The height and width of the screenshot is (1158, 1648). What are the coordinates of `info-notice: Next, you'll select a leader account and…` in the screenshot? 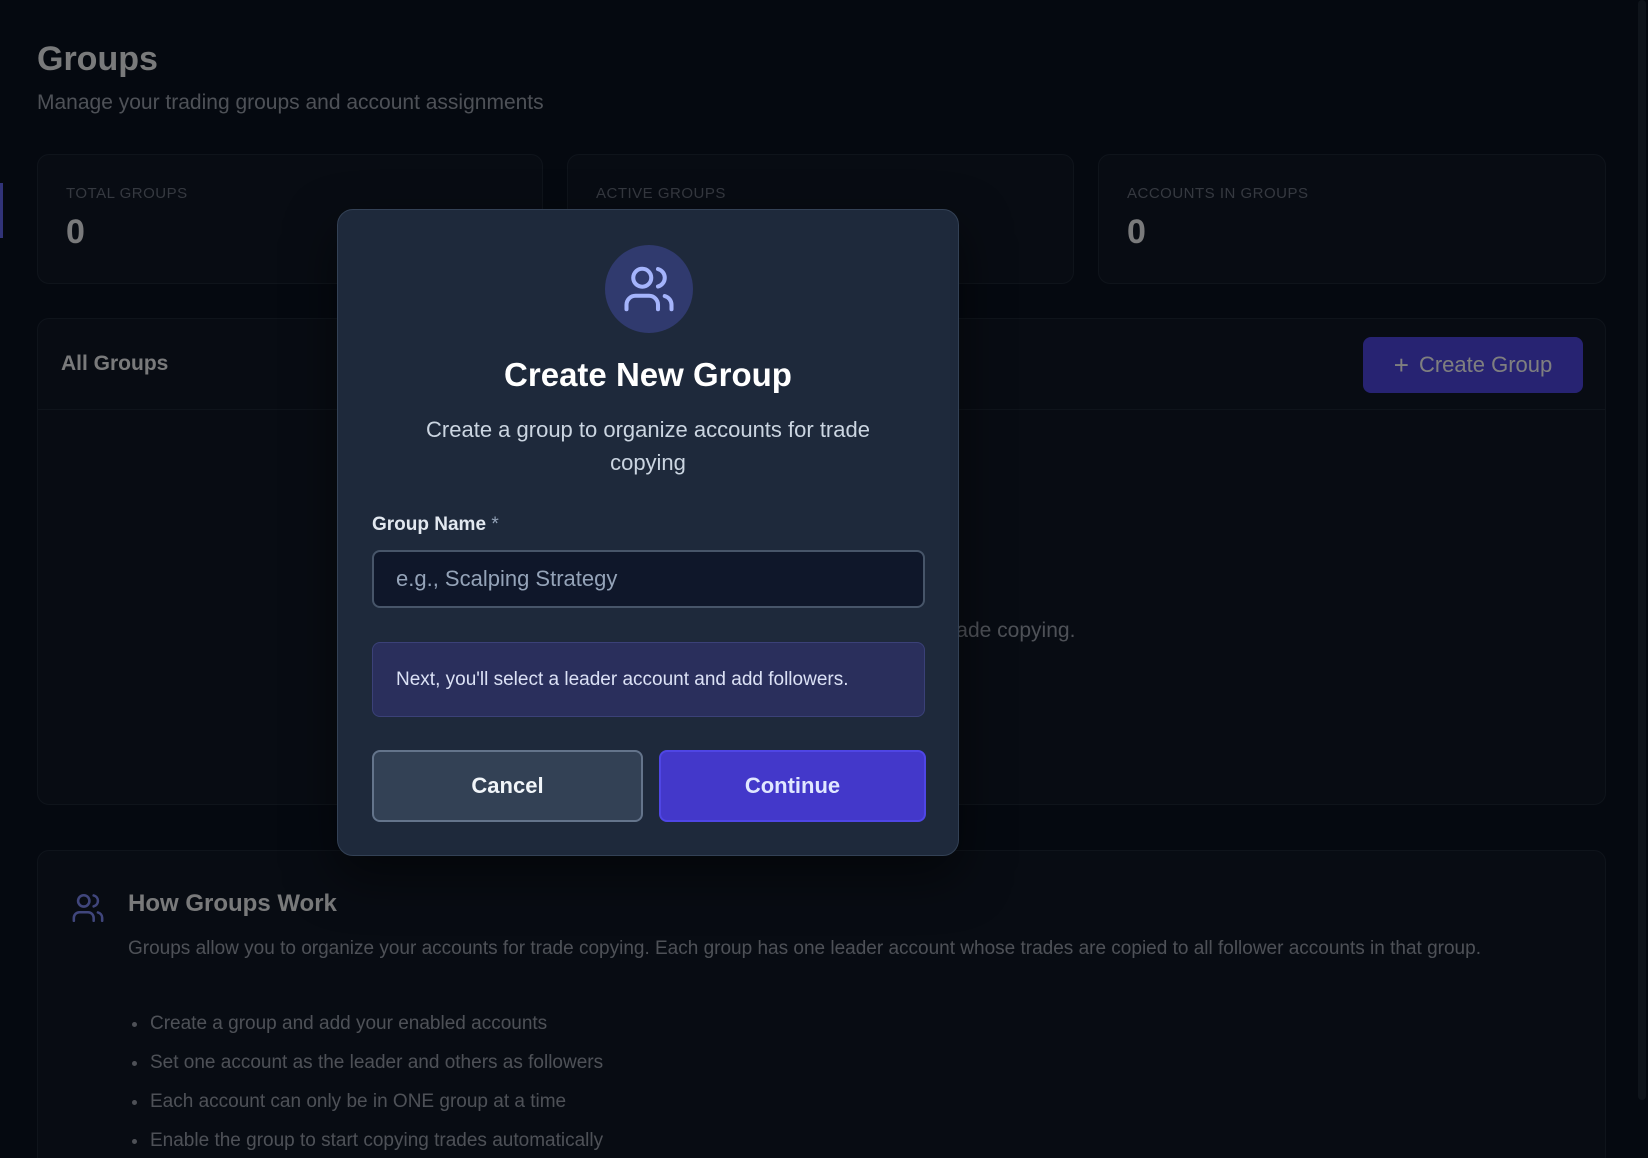 It's located at (648, 679).